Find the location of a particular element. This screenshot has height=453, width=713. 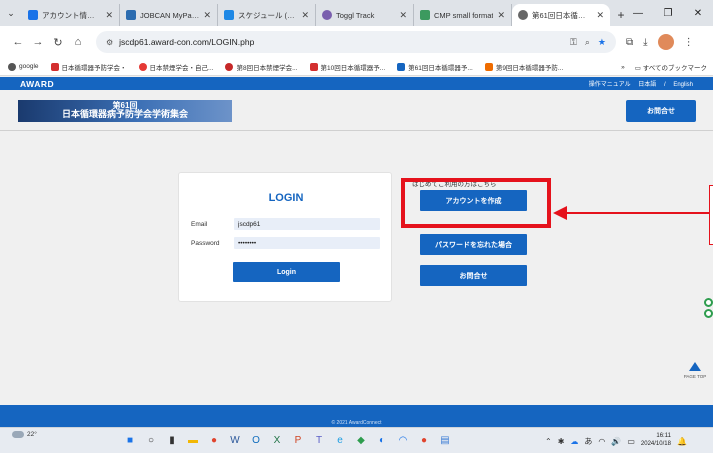

menu-icon: ⋮ is located at coordinates (689, 42).